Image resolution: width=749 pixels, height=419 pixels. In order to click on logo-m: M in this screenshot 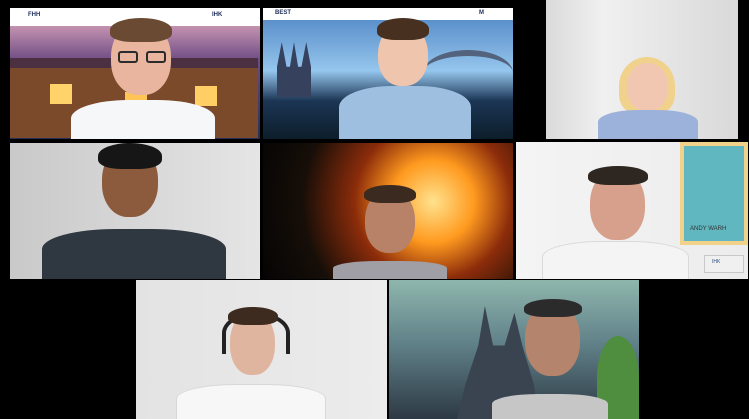, I will do `click(481, 13)`.